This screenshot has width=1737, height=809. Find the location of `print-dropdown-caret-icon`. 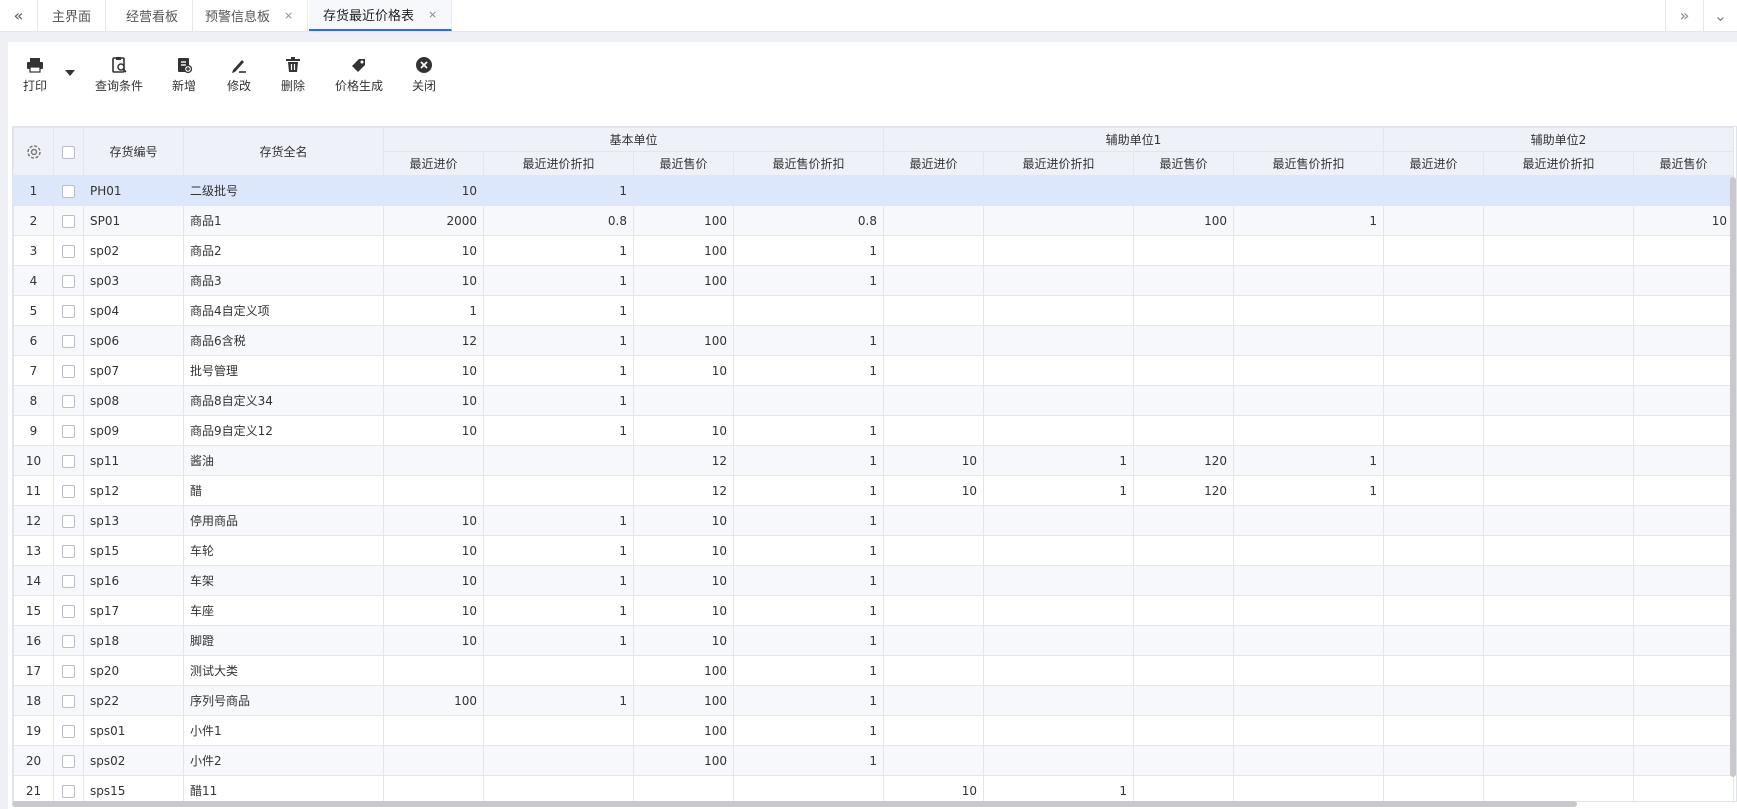

print-dropdown-caret-icon is located at coordinates (70, 73).